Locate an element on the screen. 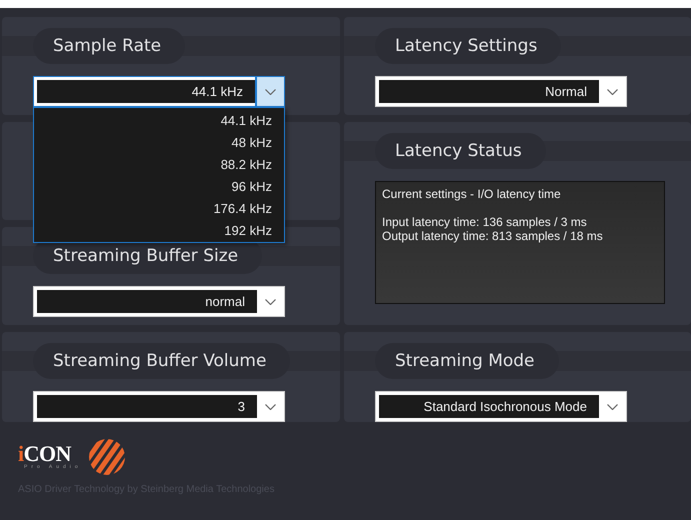 This screenshot has height=520, width=691. section-title: Streaming Mode is located at coordinates (467, 361).